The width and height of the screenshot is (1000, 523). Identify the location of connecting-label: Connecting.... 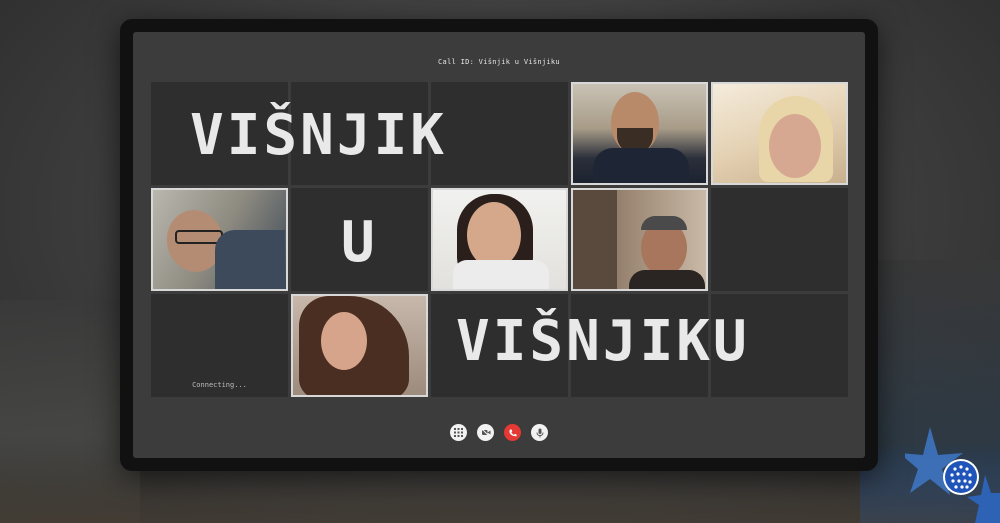
(219, 385).